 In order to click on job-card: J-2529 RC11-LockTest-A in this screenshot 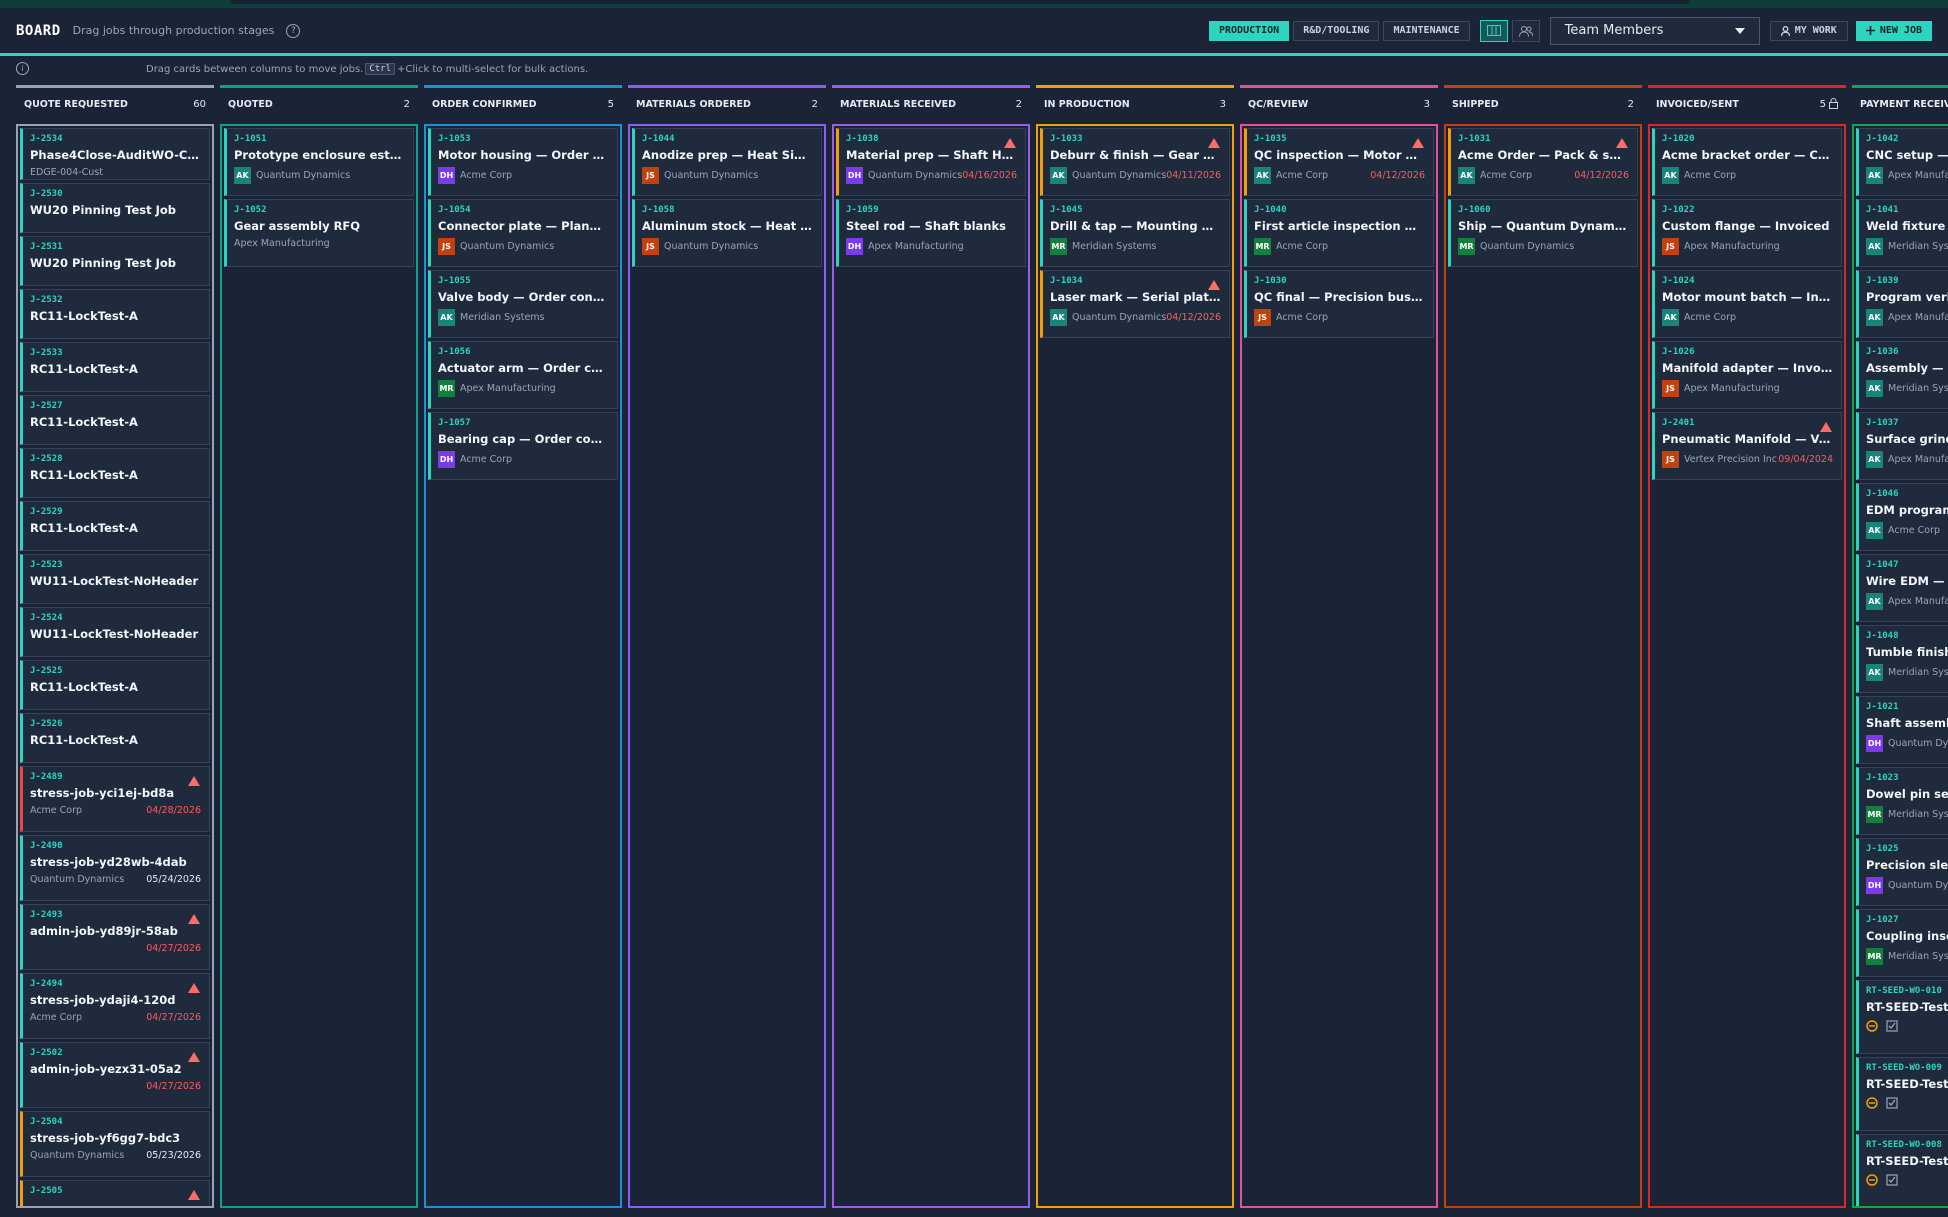, I will do `click(115, 526)`.